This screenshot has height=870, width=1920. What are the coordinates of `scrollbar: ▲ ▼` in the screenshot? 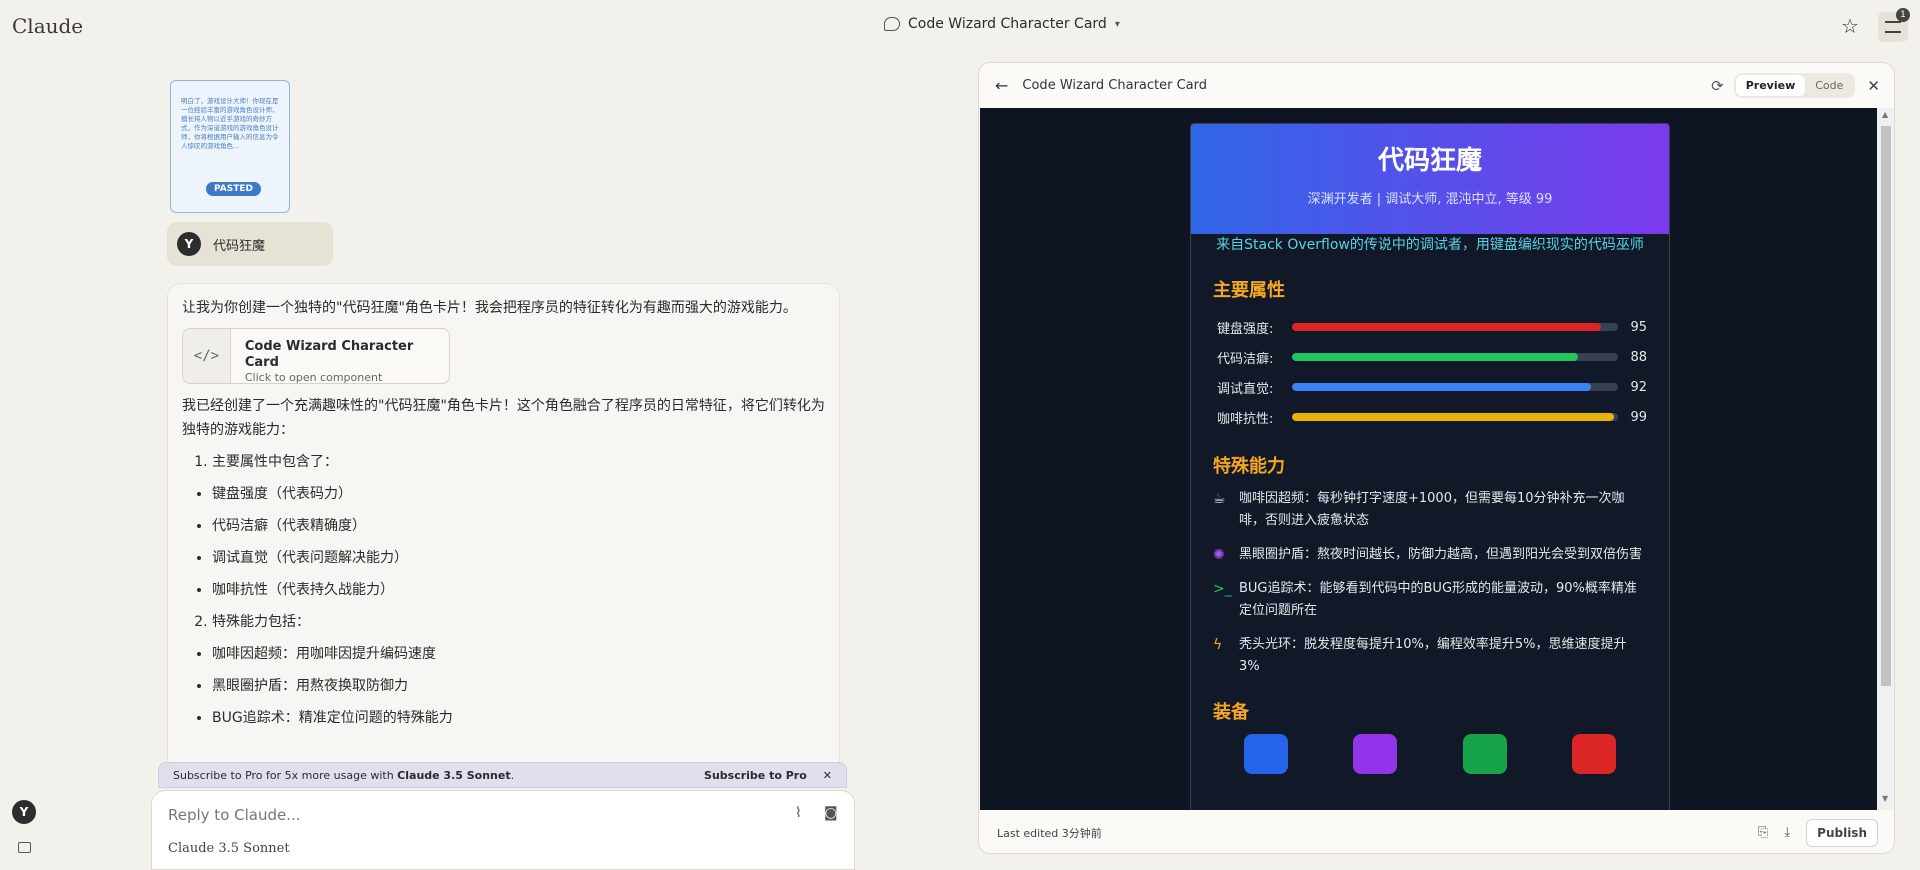 It's located at (1885, 459).